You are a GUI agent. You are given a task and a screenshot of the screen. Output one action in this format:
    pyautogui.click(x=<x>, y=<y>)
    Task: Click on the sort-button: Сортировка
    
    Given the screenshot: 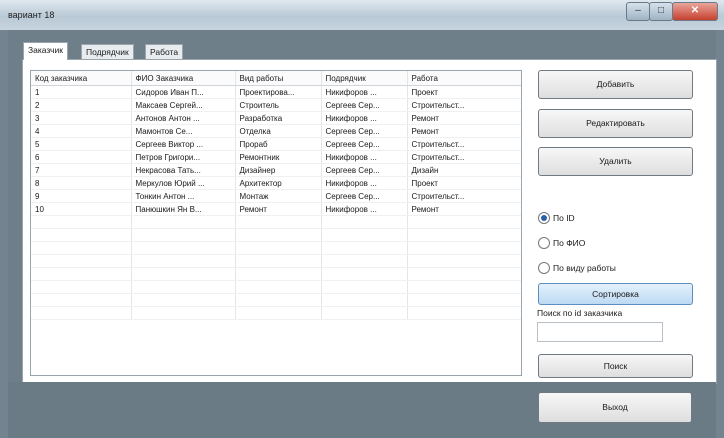 What is the action you would take?
    pyautogui.click(x=615, y=294)
    